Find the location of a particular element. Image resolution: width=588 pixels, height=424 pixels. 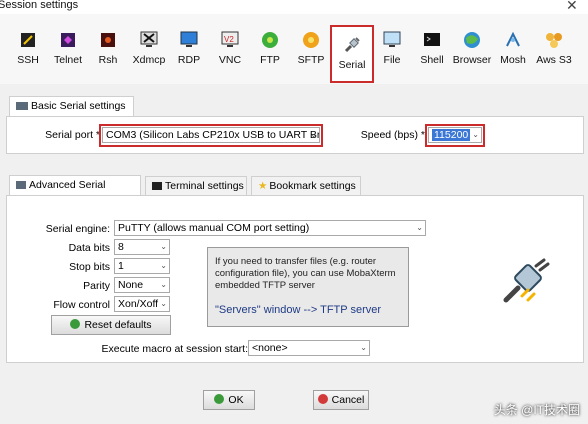

ok-button: OK is located at coordinates (229, 400).